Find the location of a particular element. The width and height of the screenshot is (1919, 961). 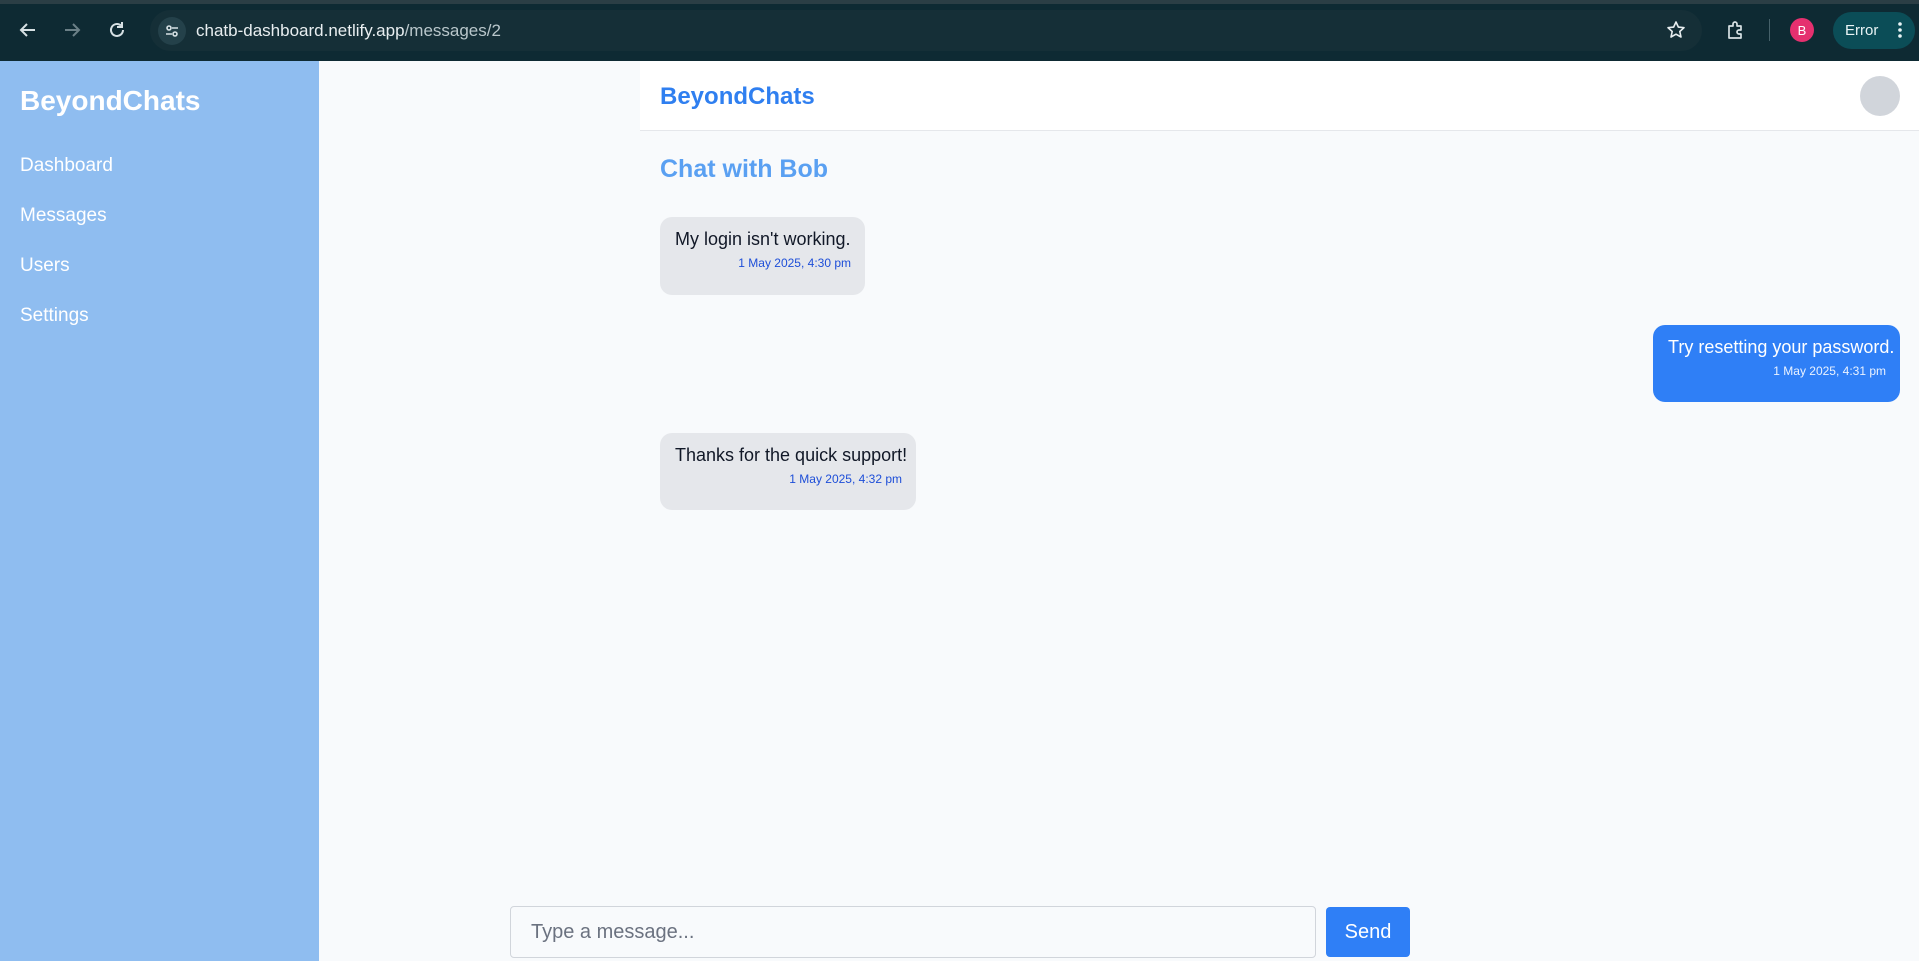

profile-avatar: B is located at coordinates (1802, 30).